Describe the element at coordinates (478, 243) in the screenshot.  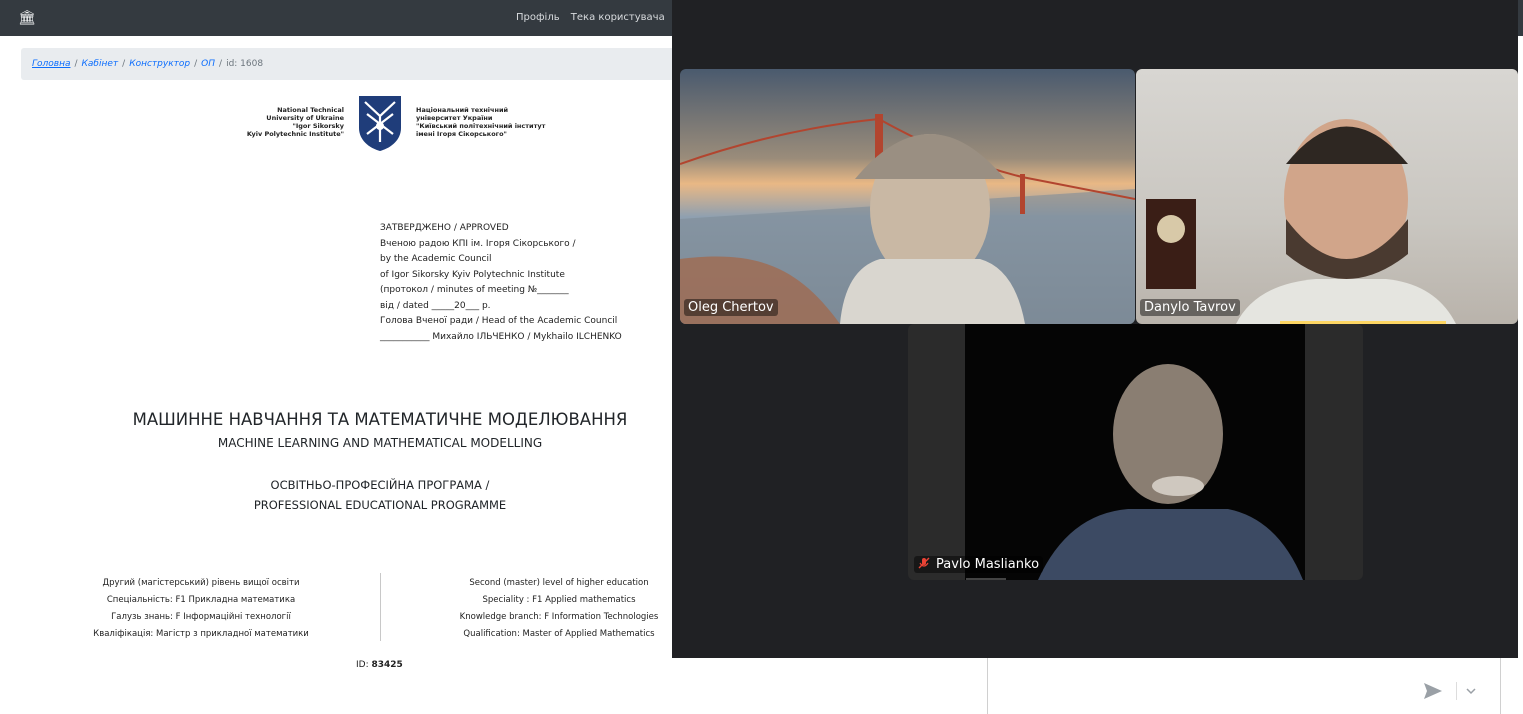
I see `approval-line: Вченою радою КПІ ім. Ігоря Сікорського /` at that location.